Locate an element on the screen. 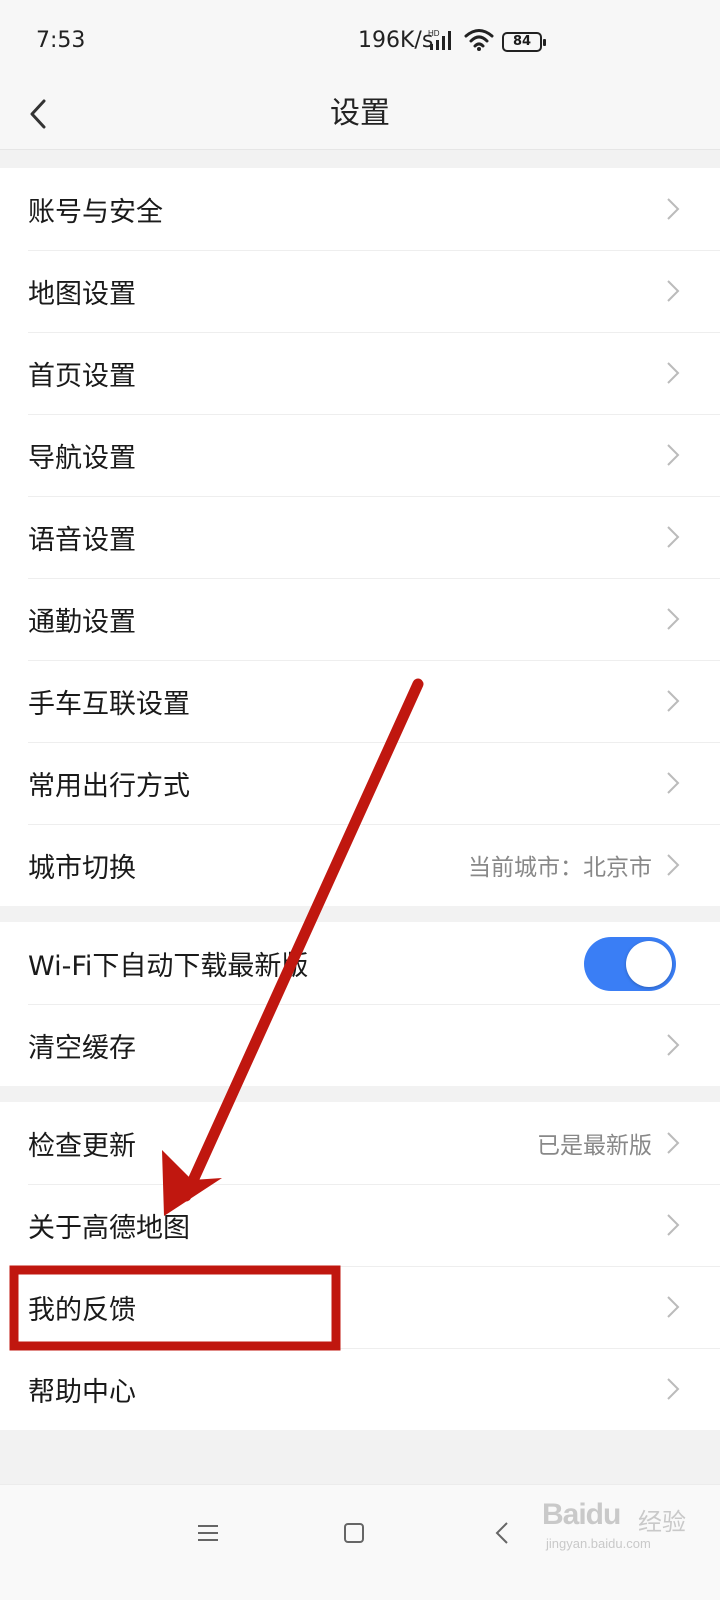  item-label: 清空缓存 is located at coordinates (82, 1048).